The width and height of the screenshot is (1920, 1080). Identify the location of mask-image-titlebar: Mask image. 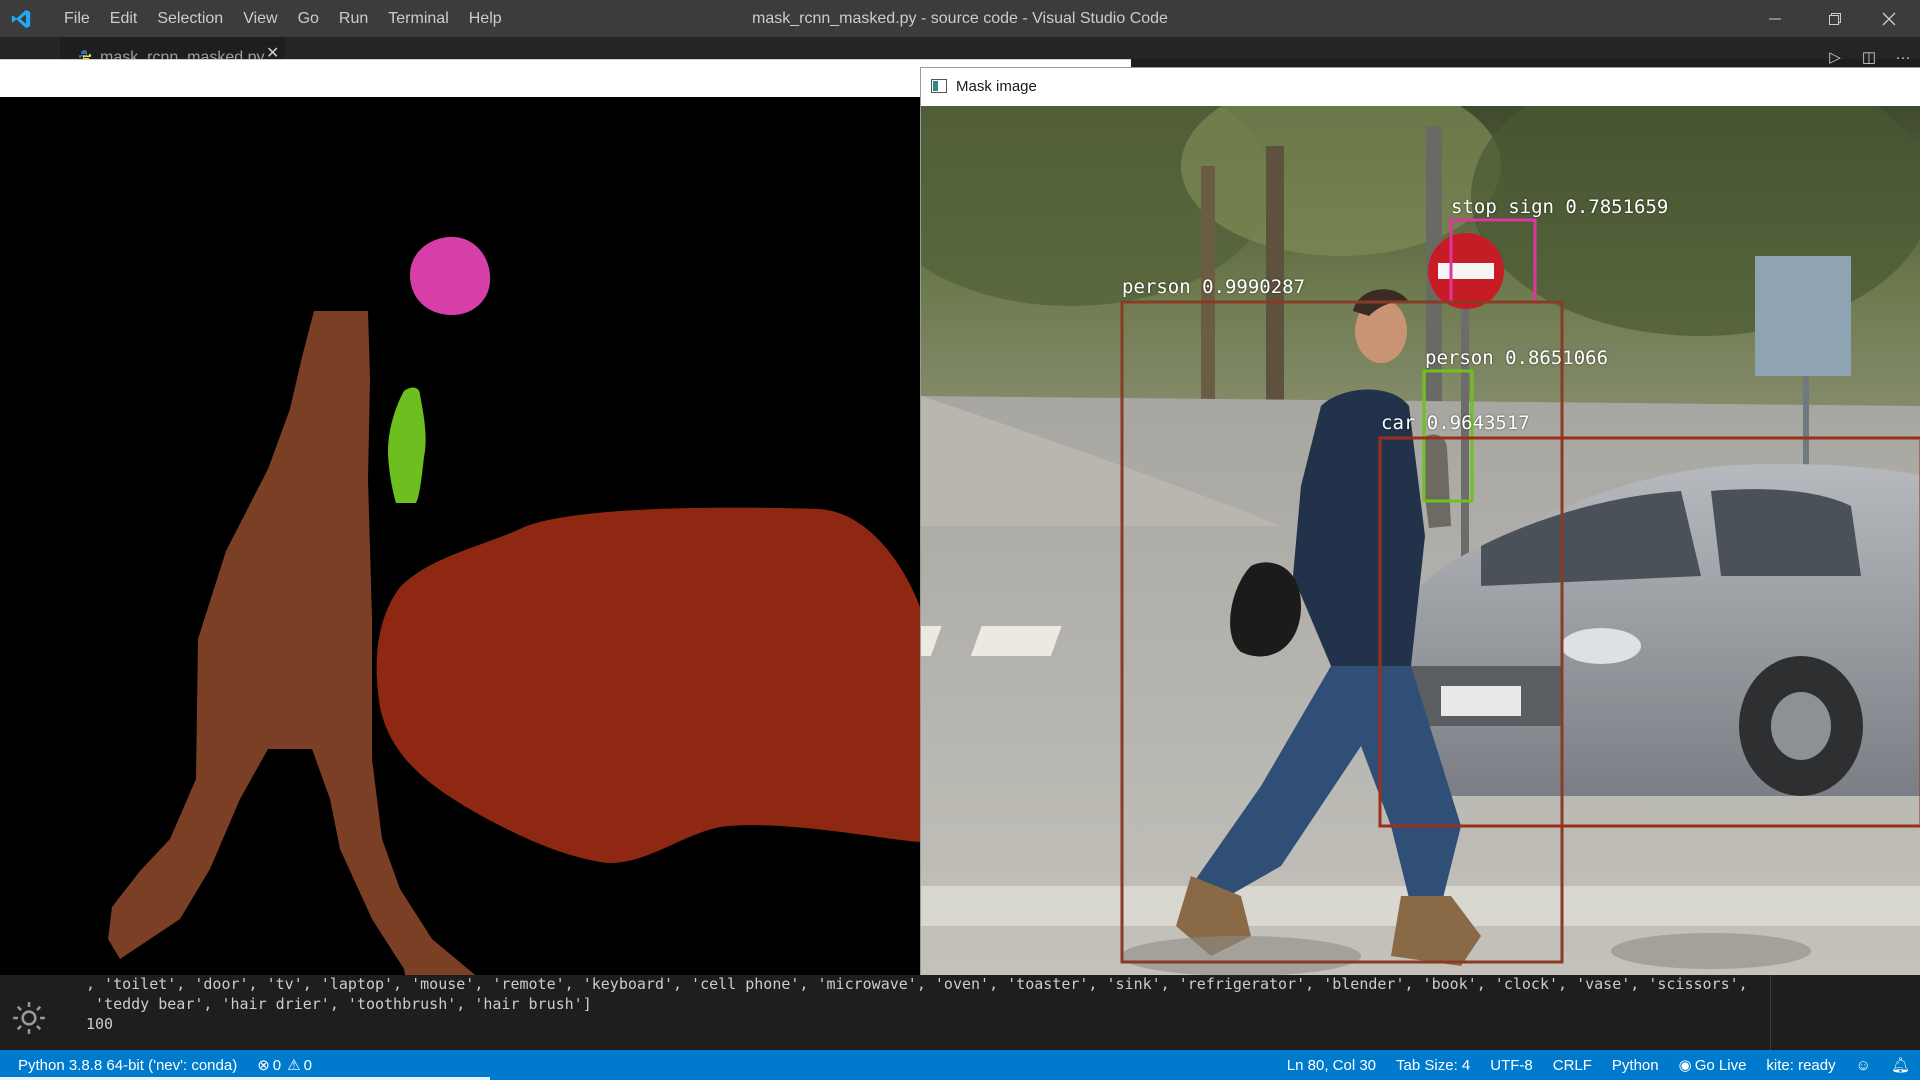
(1420, 87).